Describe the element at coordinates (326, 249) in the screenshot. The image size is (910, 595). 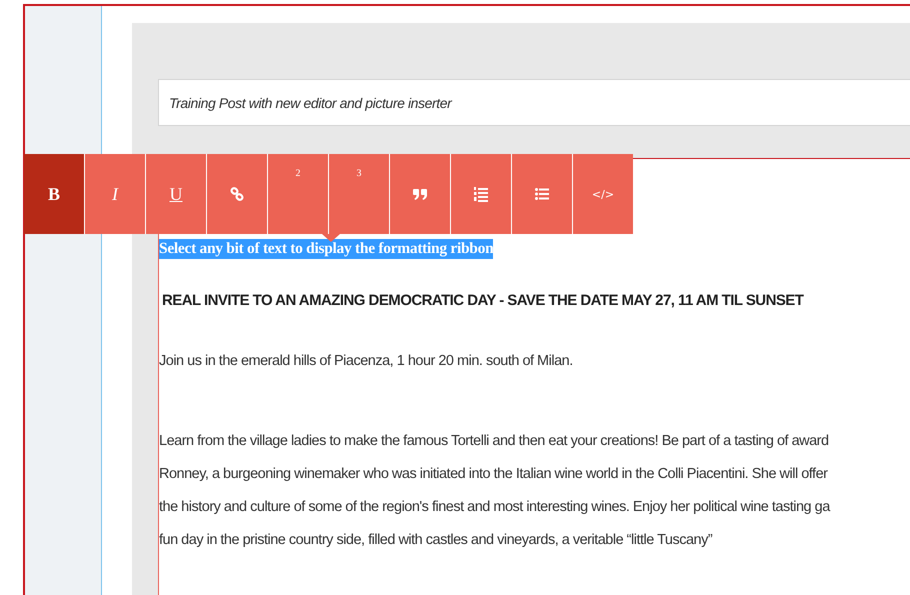
I see `selected-text: Select any bit of text to display the formatting ribbon` at that location.